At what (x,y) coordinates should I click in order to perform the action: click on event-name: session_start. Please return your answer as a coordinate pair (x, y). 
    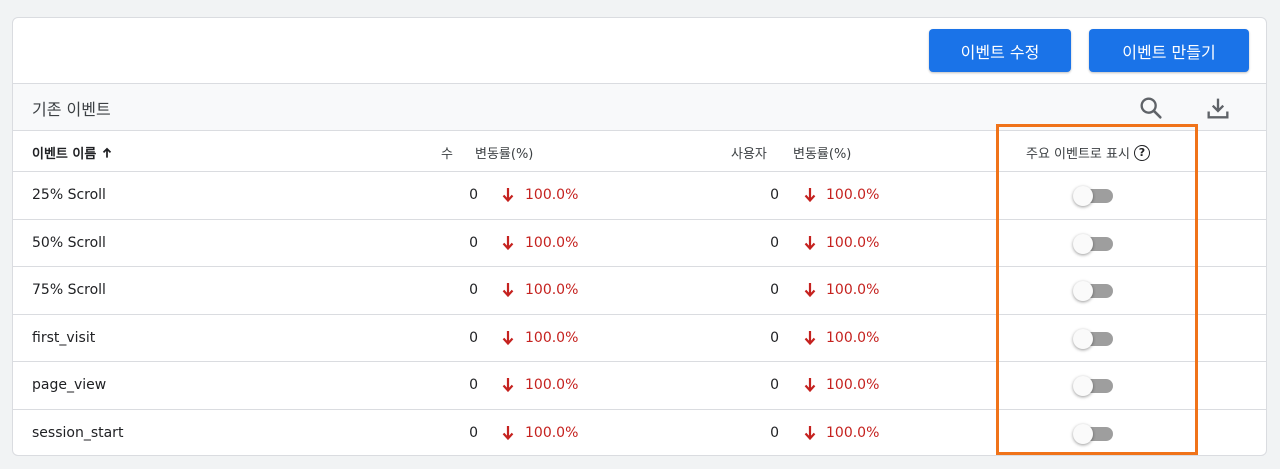
    Looking at the image, I should click on (78, 432).